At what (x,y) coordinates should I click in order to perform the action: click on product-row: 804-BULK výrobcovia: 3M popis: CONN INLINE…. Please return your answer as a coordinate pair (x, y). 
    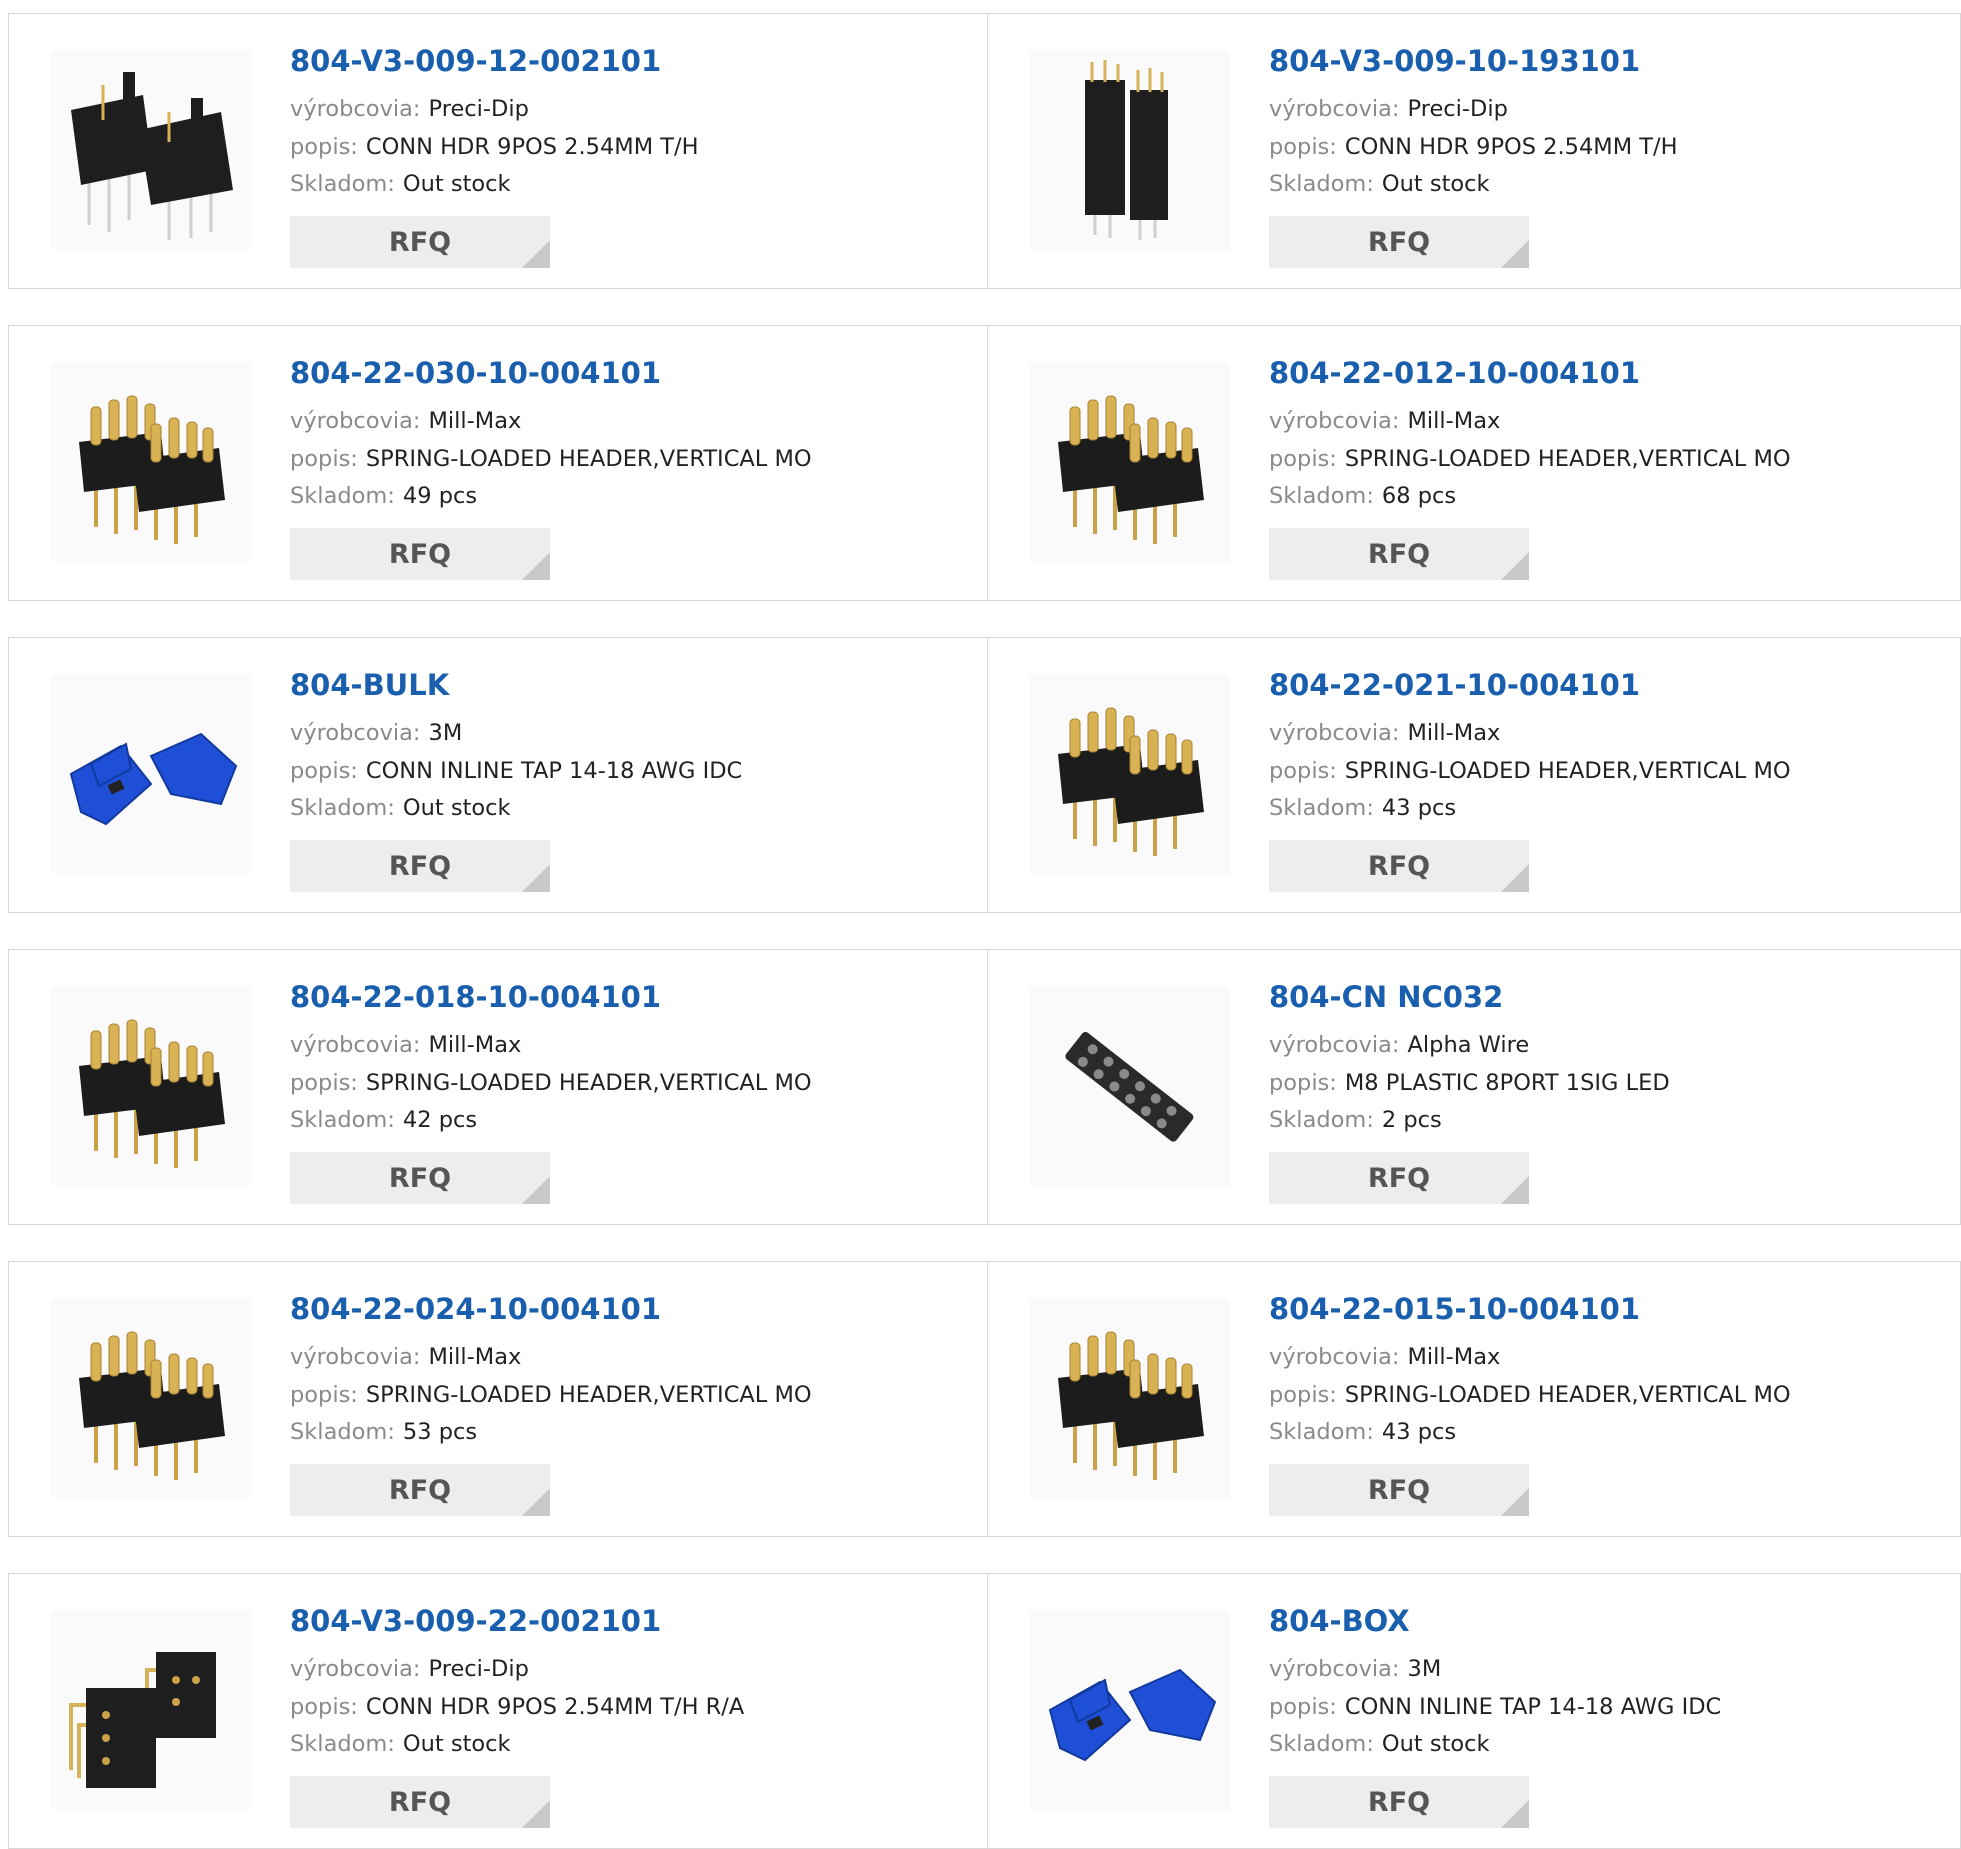
    Looking at the image, I should click on (984, 775).